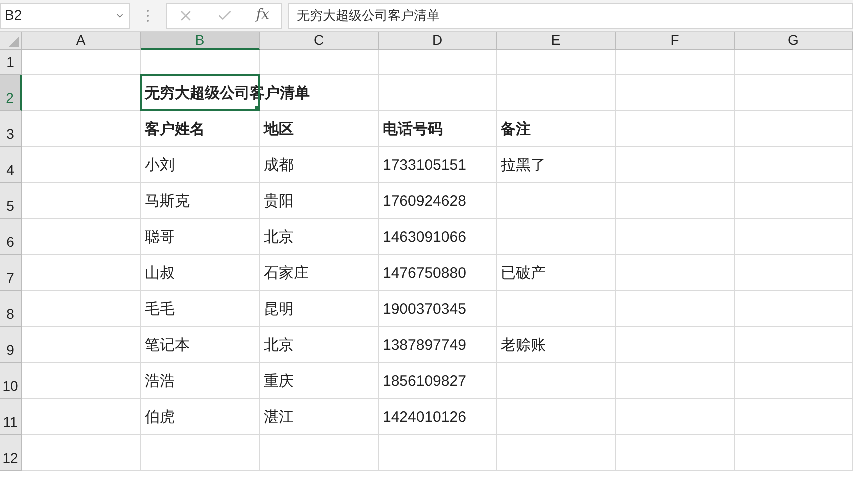  What do you see at coordinates (11, 273) in the screenshot?
I see `row-header: 7` at bounding box center [11, 273].